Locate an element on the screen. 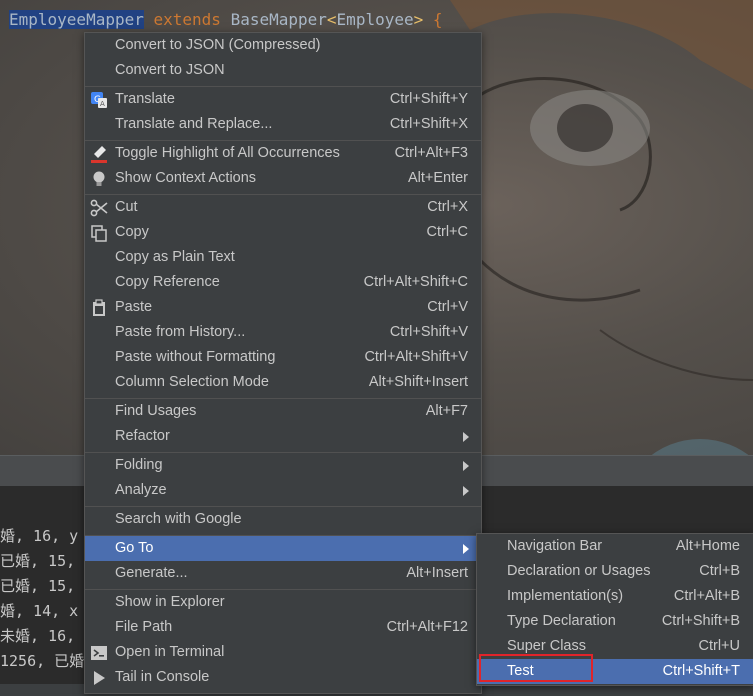 The height and width of the screenshot is (696, 753). menu-item-label: Cut is located at coordinates (126, 207).